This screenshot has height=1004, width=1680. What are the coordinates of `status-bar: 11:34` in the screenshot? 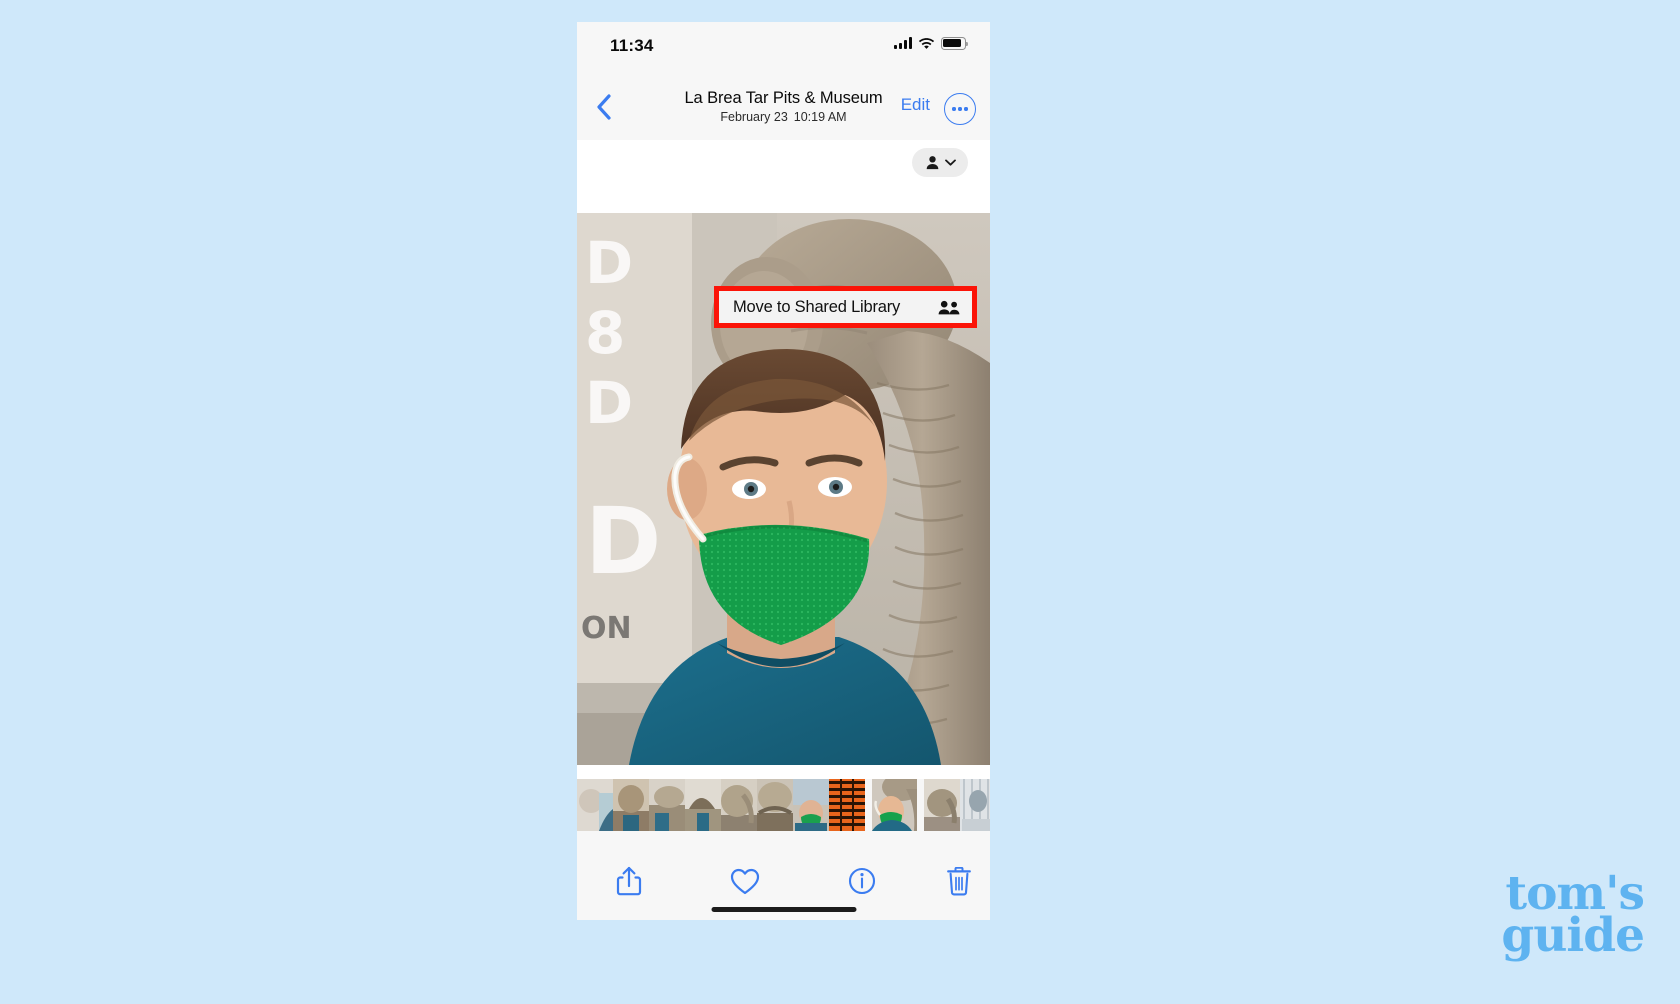 It's located at (783, 48).